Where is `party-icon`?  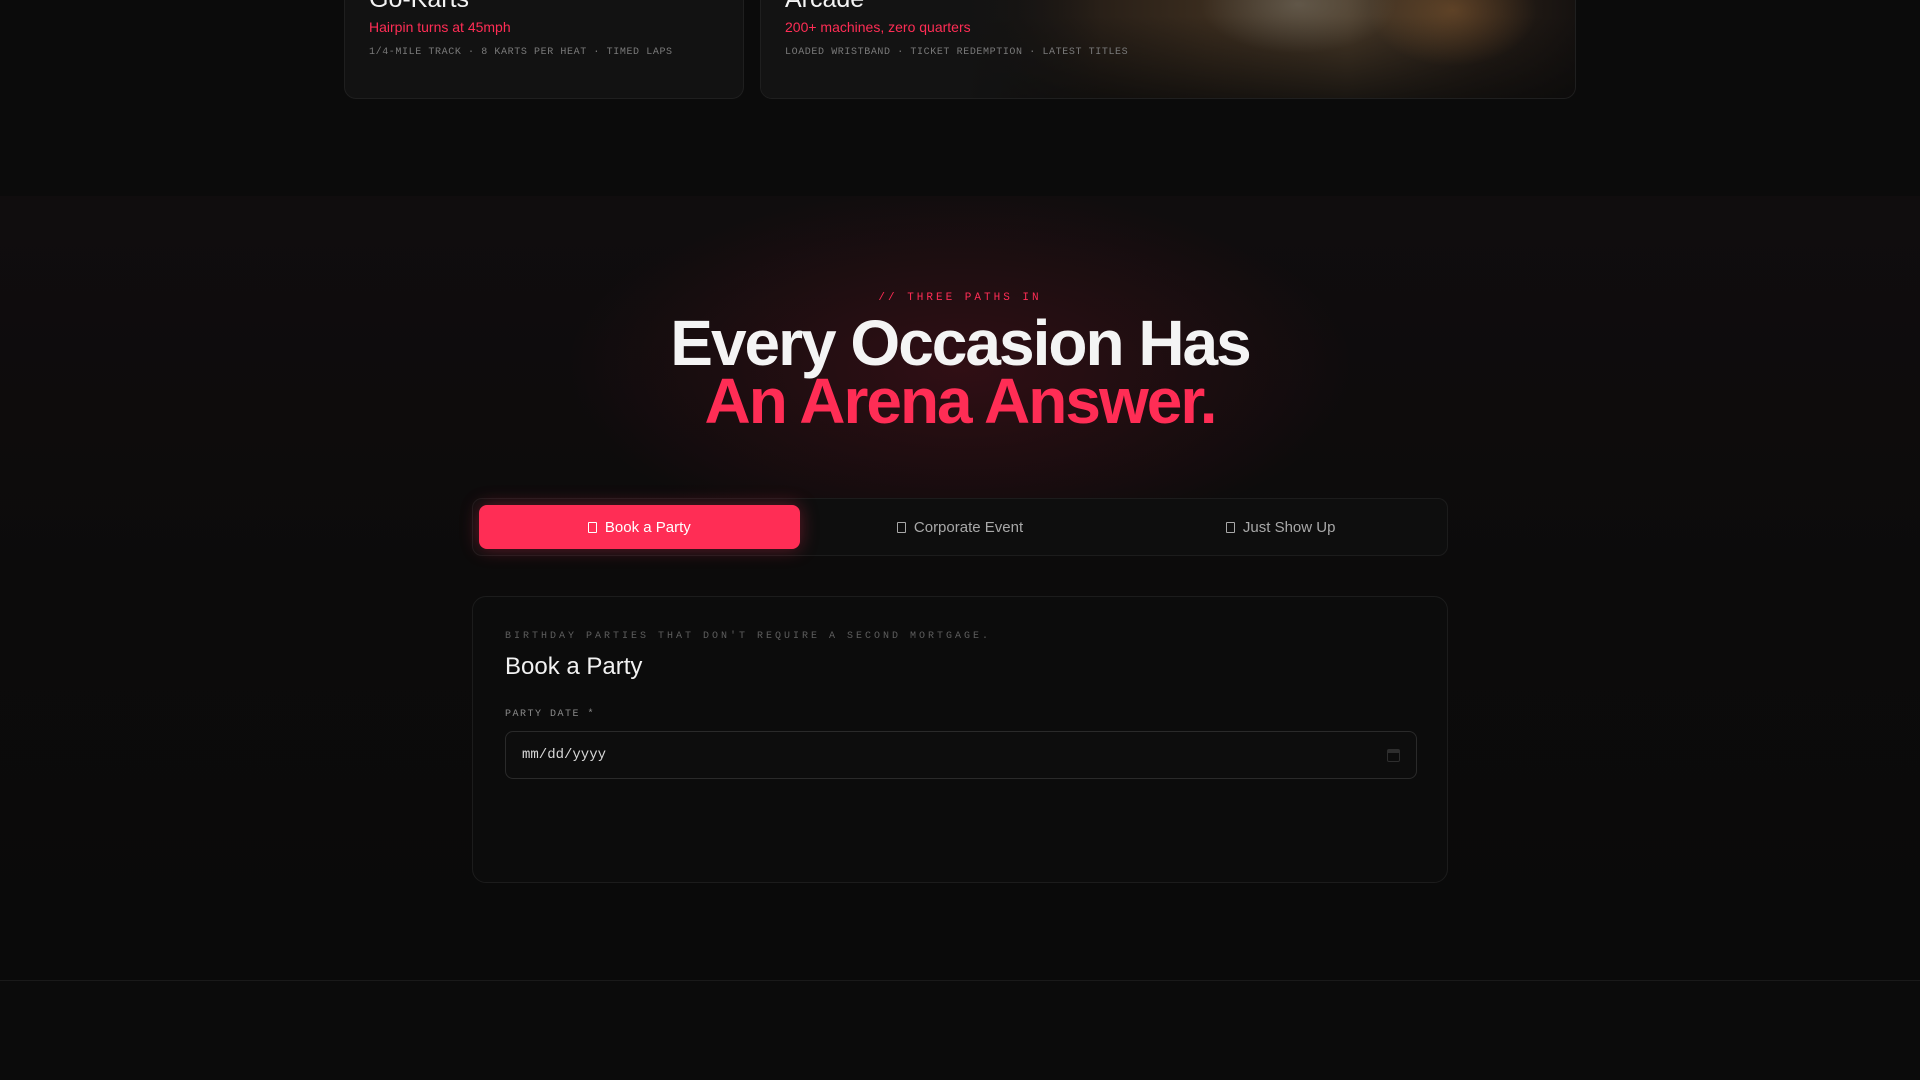
party-icon is located at coordinates (592, 527).